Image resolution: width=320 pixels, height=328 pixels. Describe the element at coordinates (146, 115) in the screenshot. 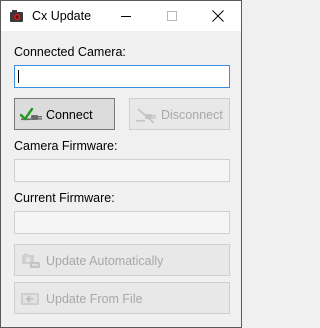

I see `disconnect-plug-icon` at that location.